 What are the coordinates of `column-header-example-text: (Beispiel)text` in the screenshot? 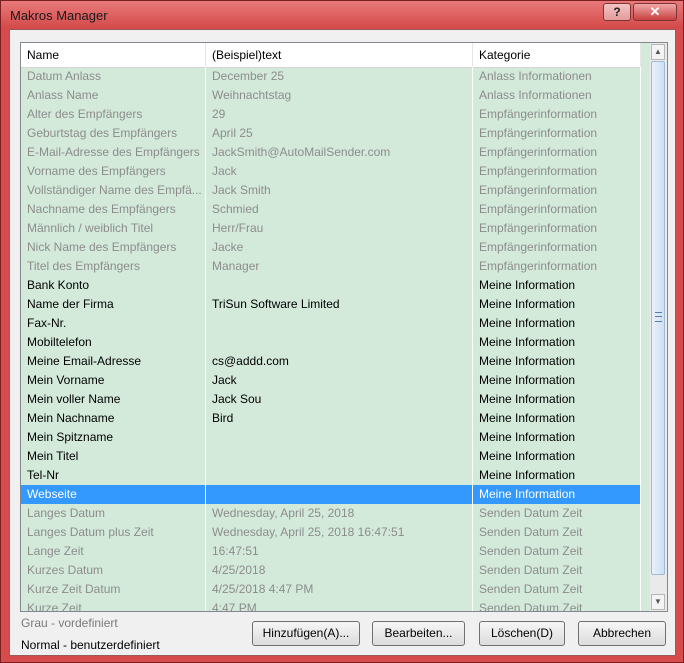 It's located at (339, 55).